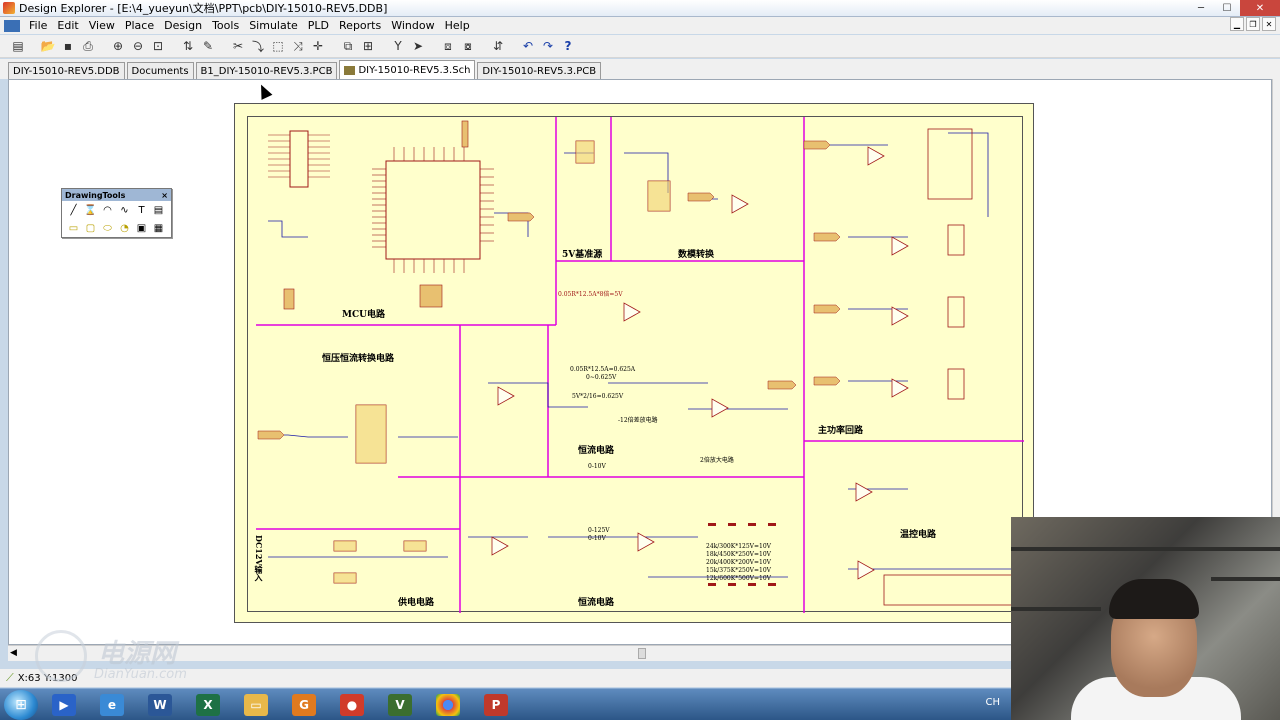  Describe the element at coordinates (164, 195) in the screenshot. I see `drawing-tools-close-button: ×` at that location.